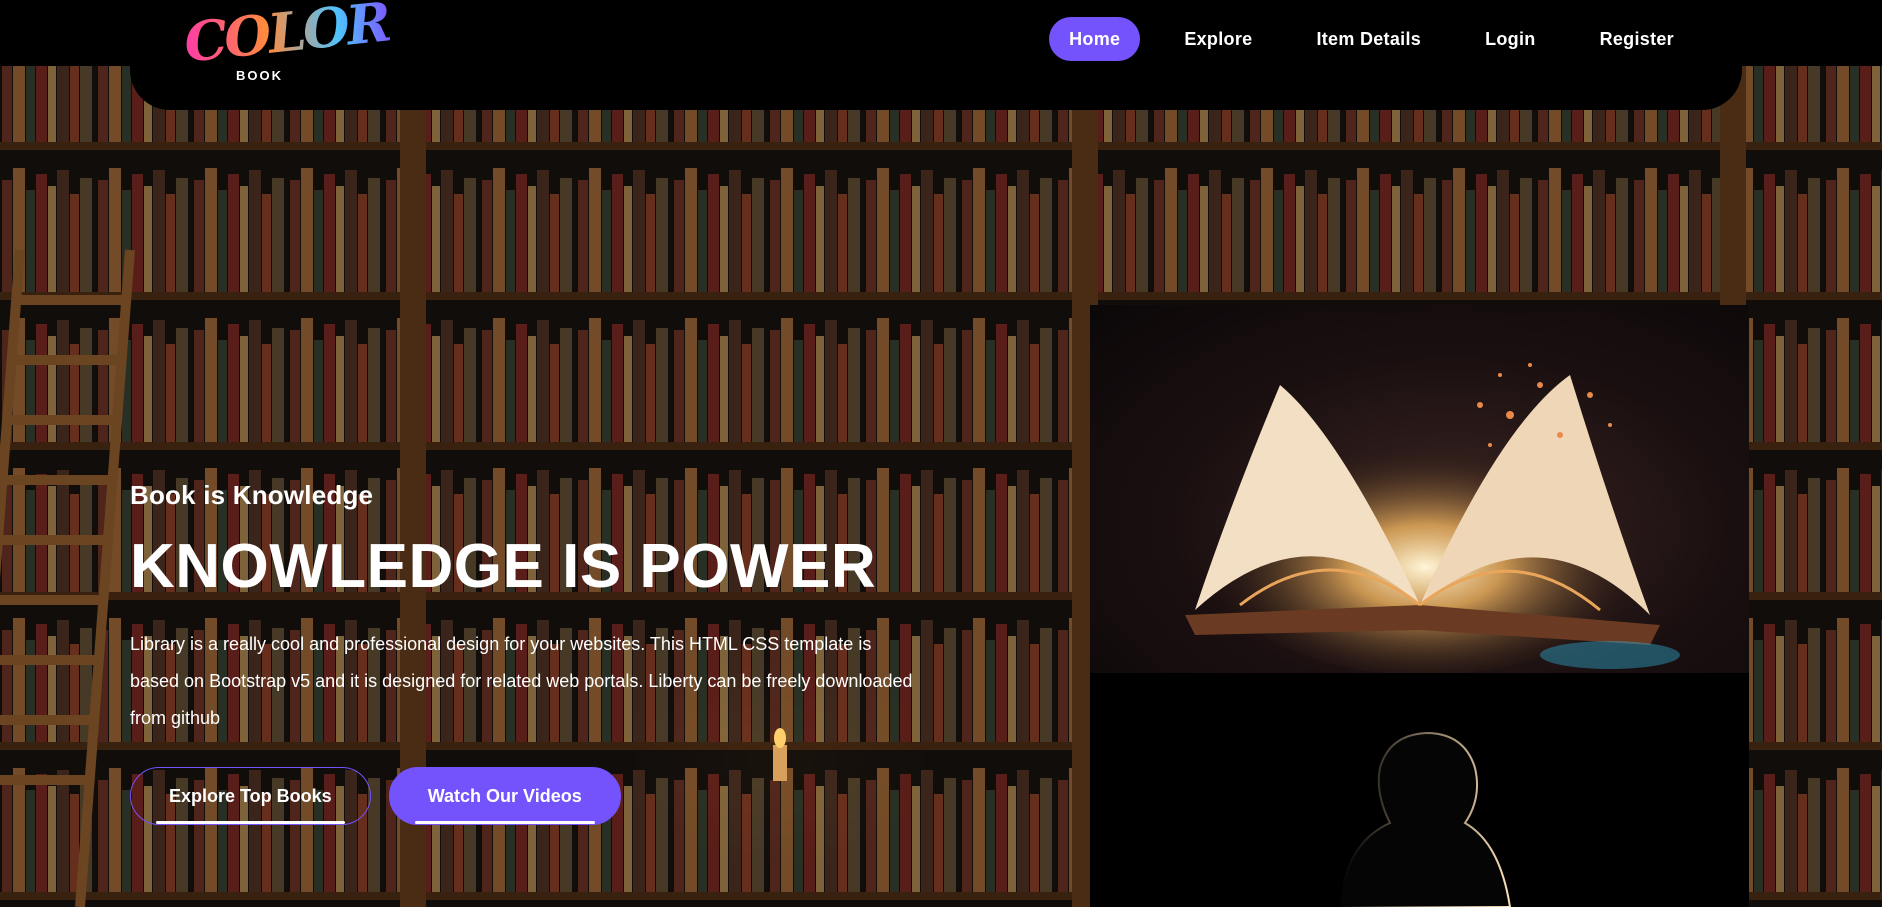 This screenshot has height=907, width=1882. I want to click on glowing-open-book-image, so click(1419, 489).